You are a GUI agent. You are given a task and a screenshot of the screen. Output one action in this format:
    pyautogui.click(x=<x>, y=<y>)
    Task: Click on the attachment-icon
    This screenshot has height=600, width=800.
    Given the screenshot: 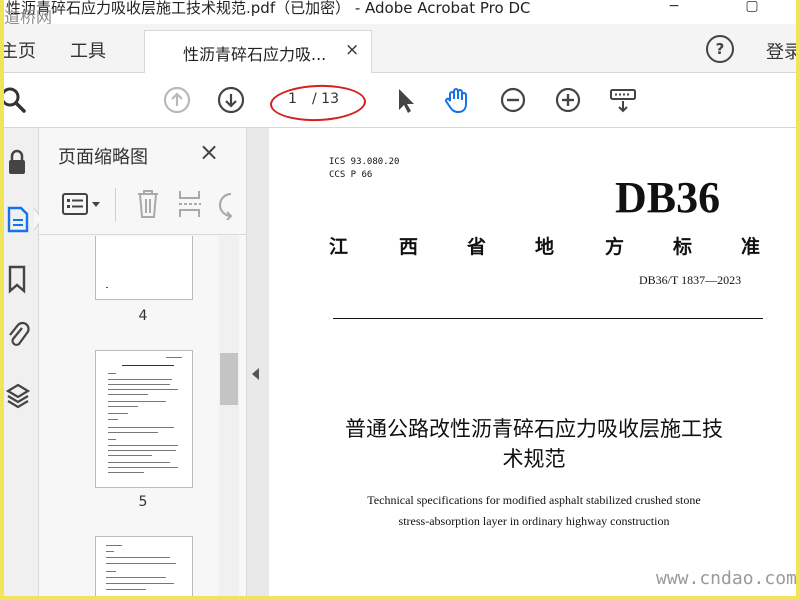 What is the action you would take?
    pyautogui.click(x=19, y=335)
    